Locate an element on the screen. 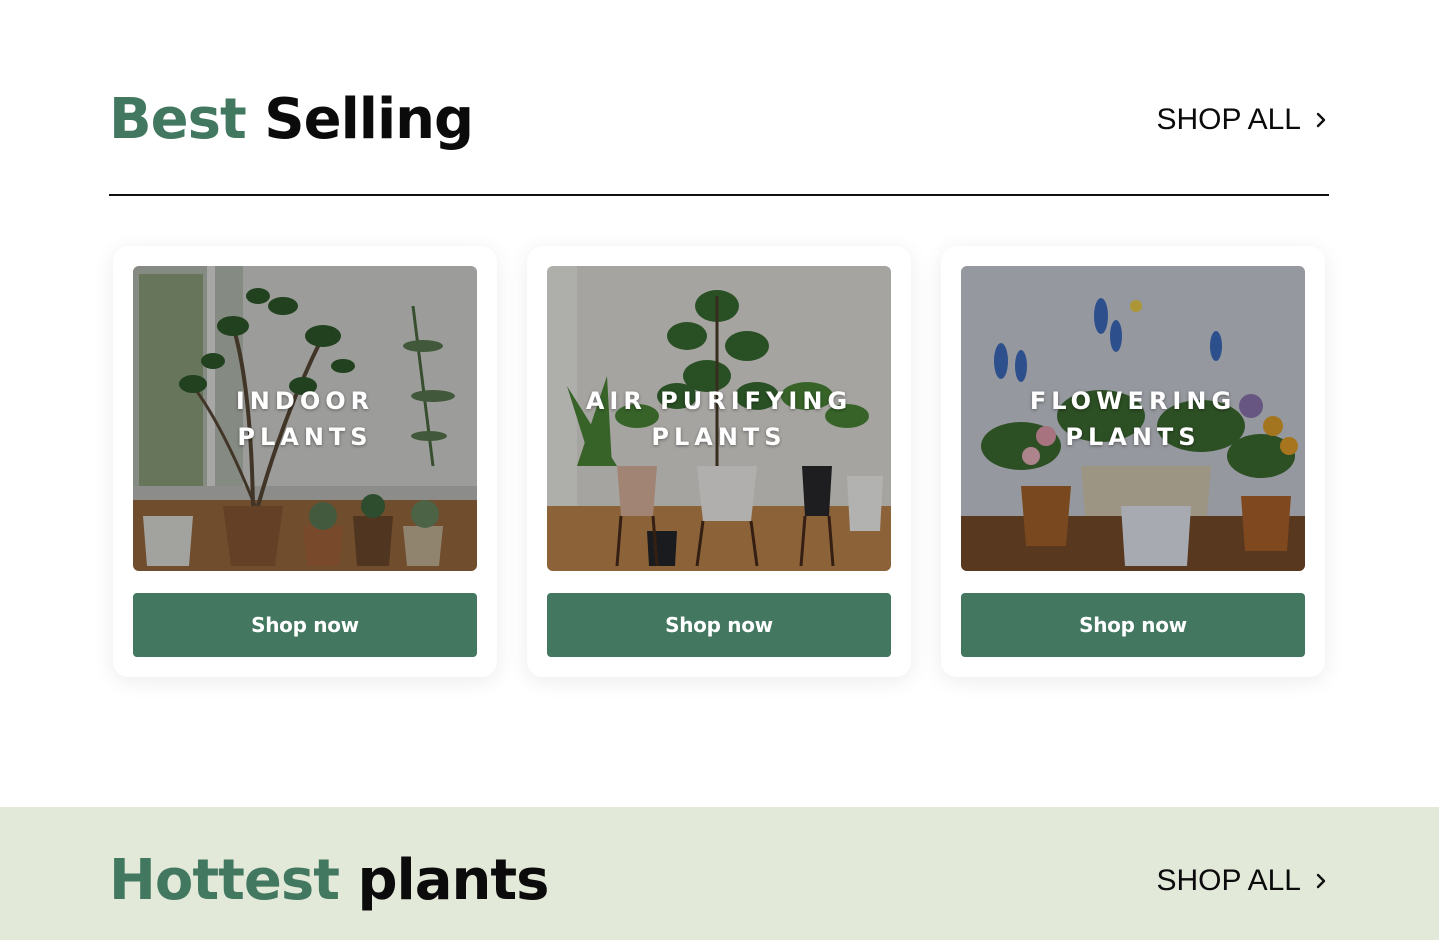 The width and height of the screenshot is (1439, 940). card-label: FLOWERING PLANTS is located at coordinates (1133, 418).